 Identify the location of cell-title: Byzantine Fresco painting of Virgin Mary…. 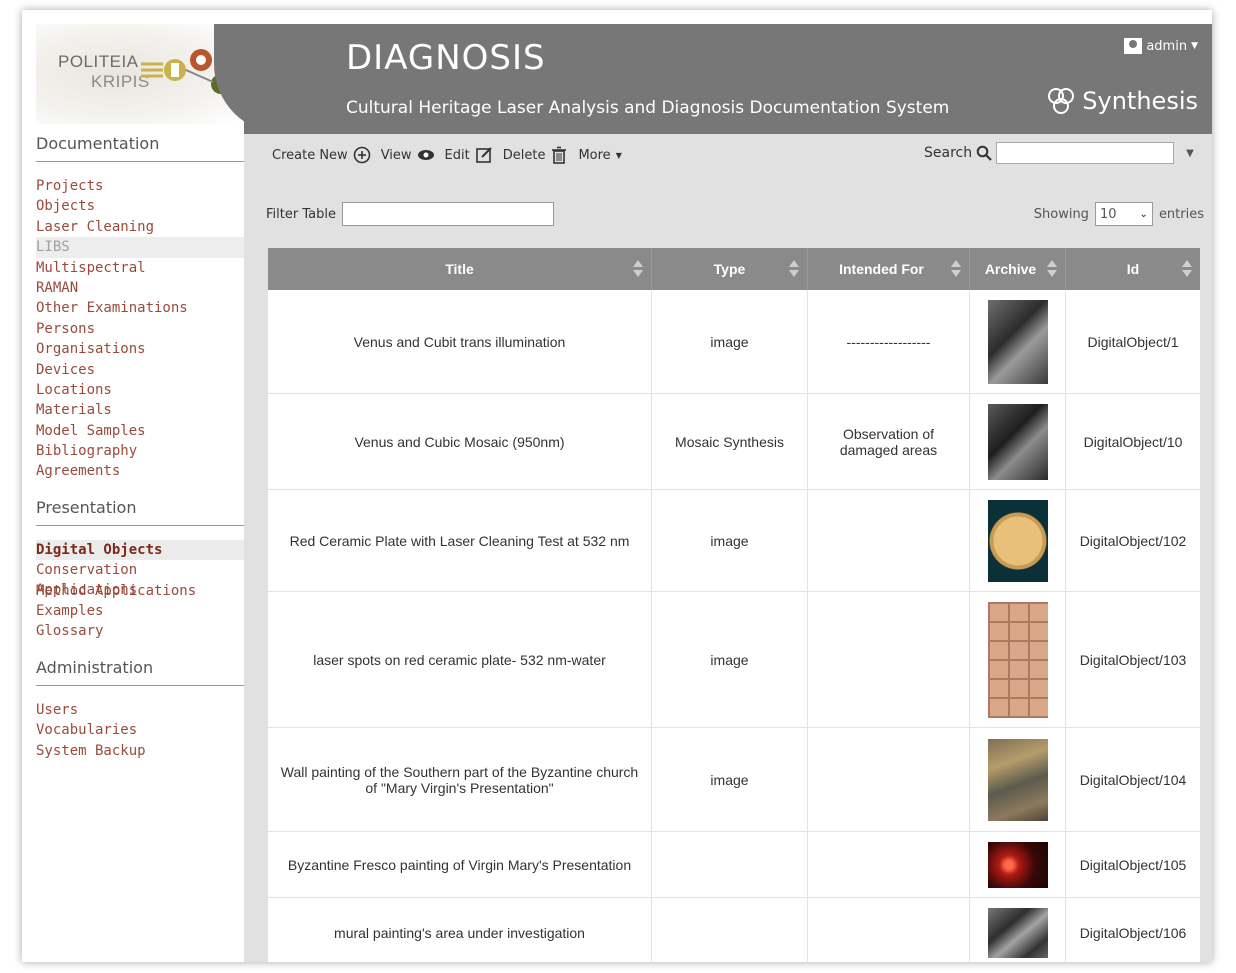
(460, 864).